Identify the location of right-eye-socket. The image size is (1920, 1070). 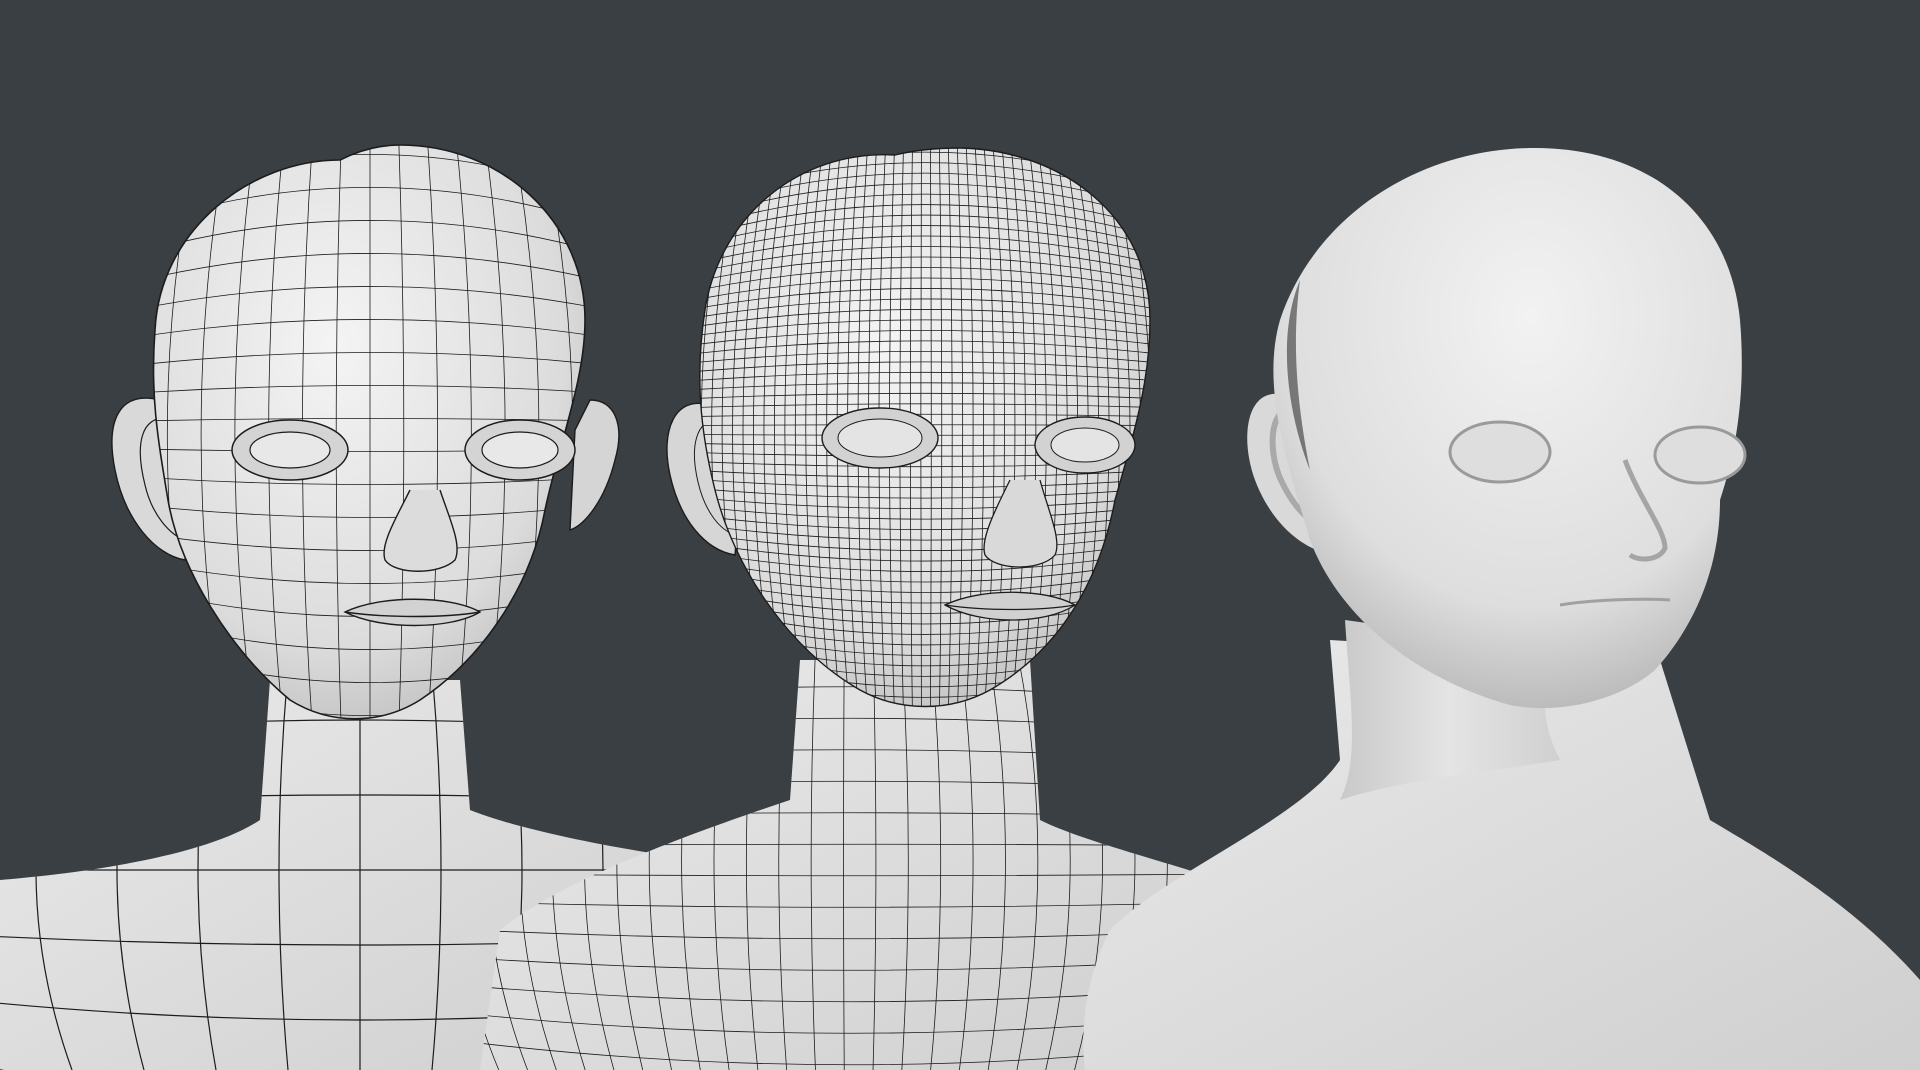
(1700, 455).